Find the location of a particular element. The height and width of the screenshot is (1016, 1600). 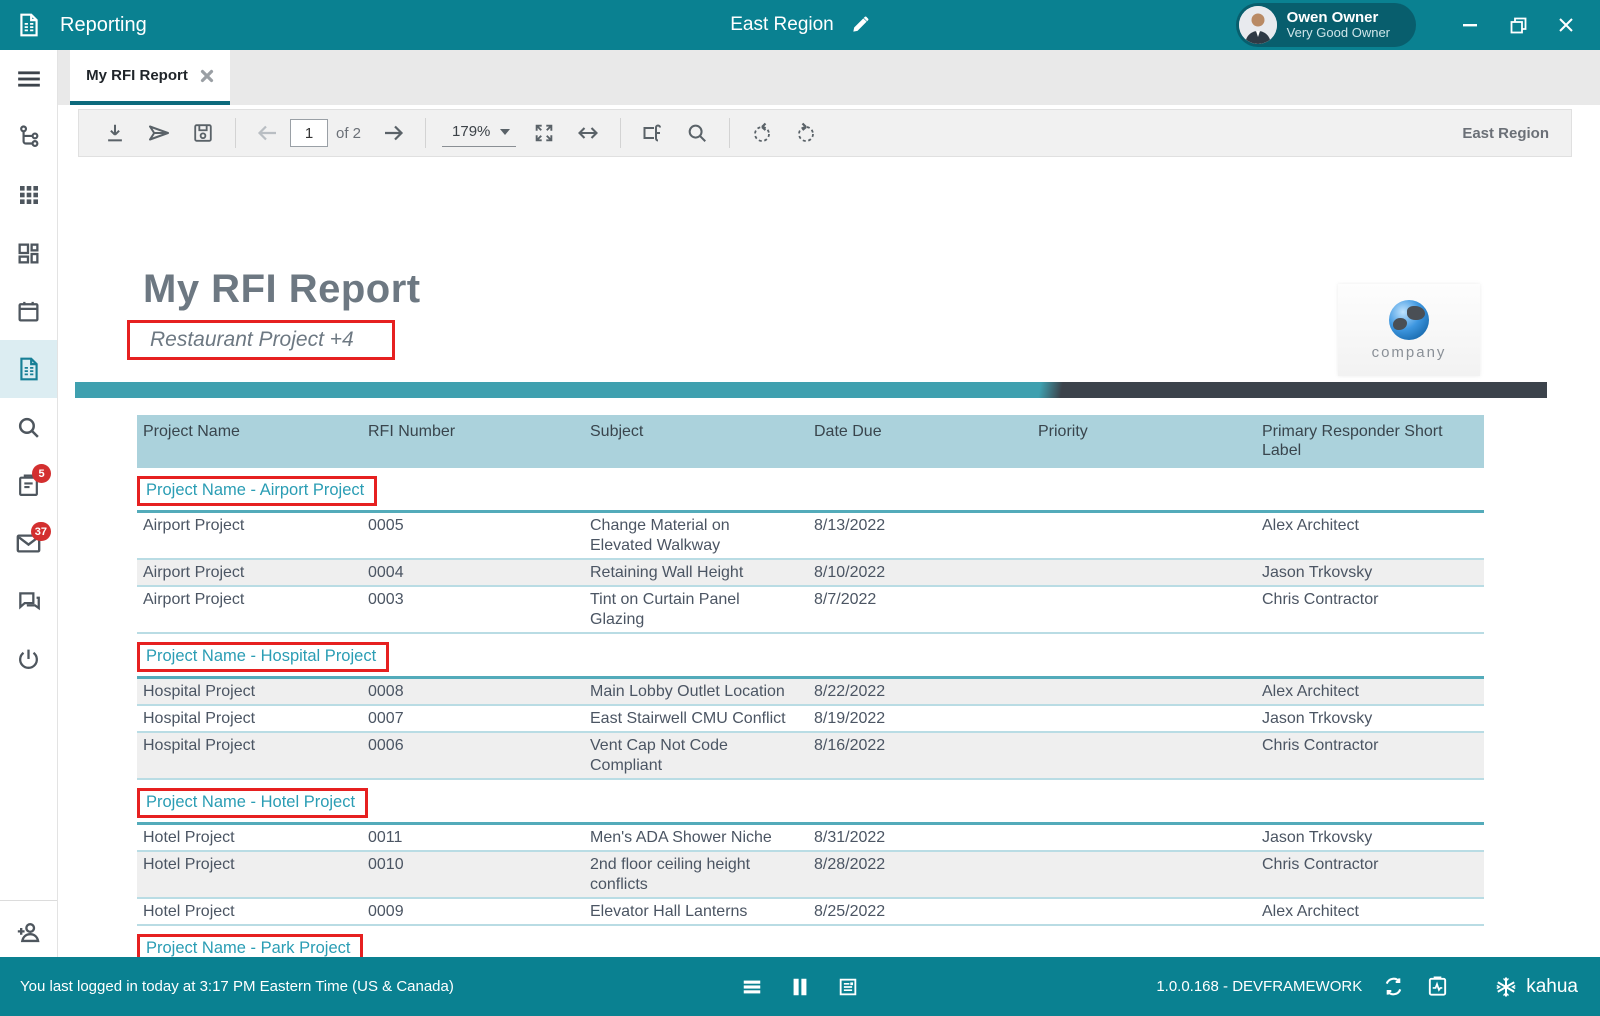

news-view-icon is located at coordinates (848, 987).